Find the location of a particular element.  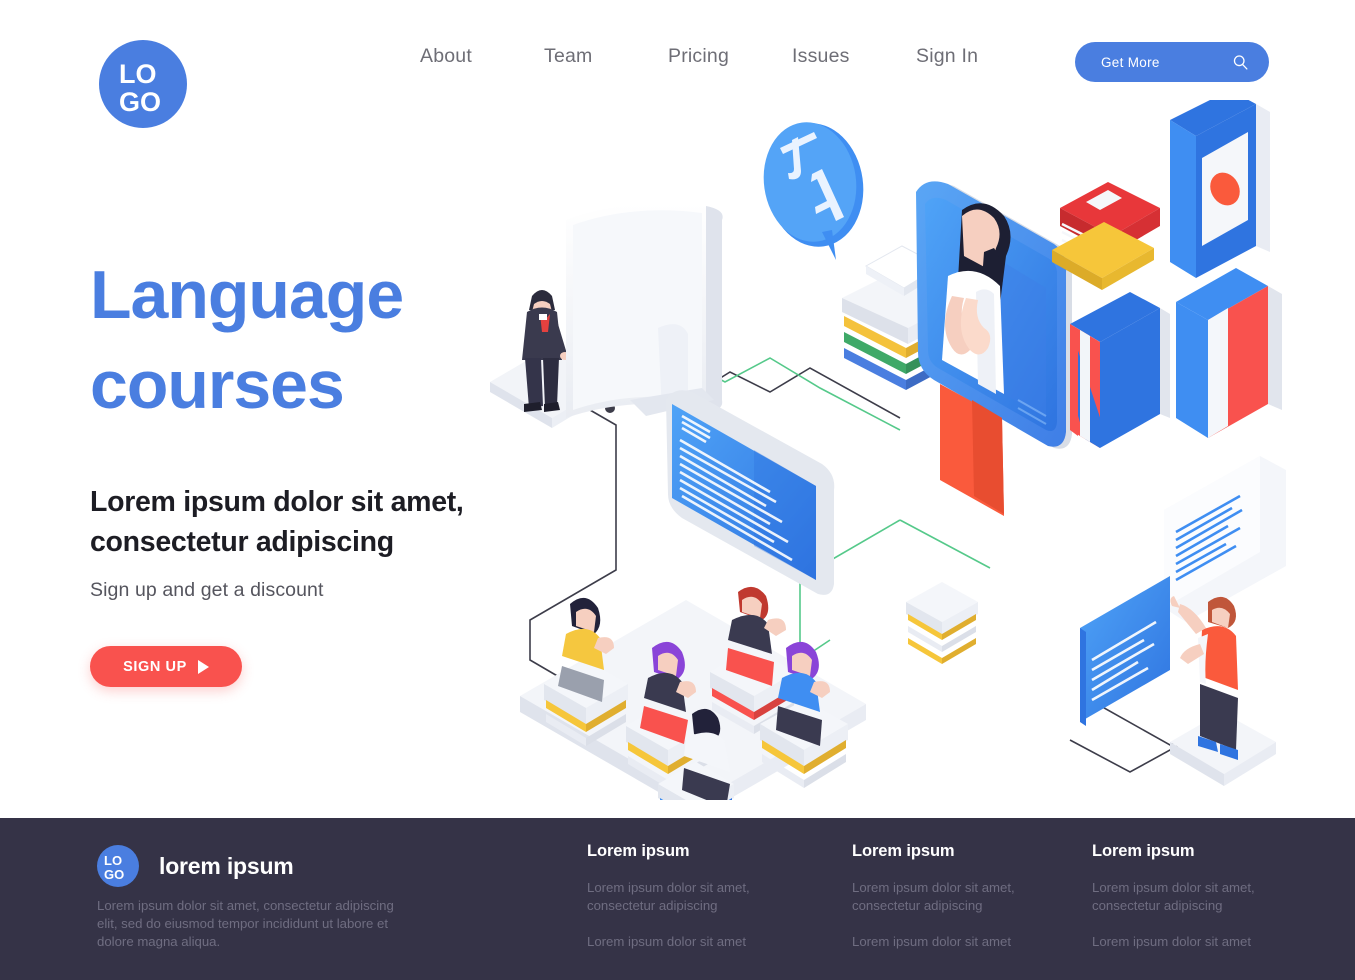

blue-text-card is located at coordinates (1125, 651).